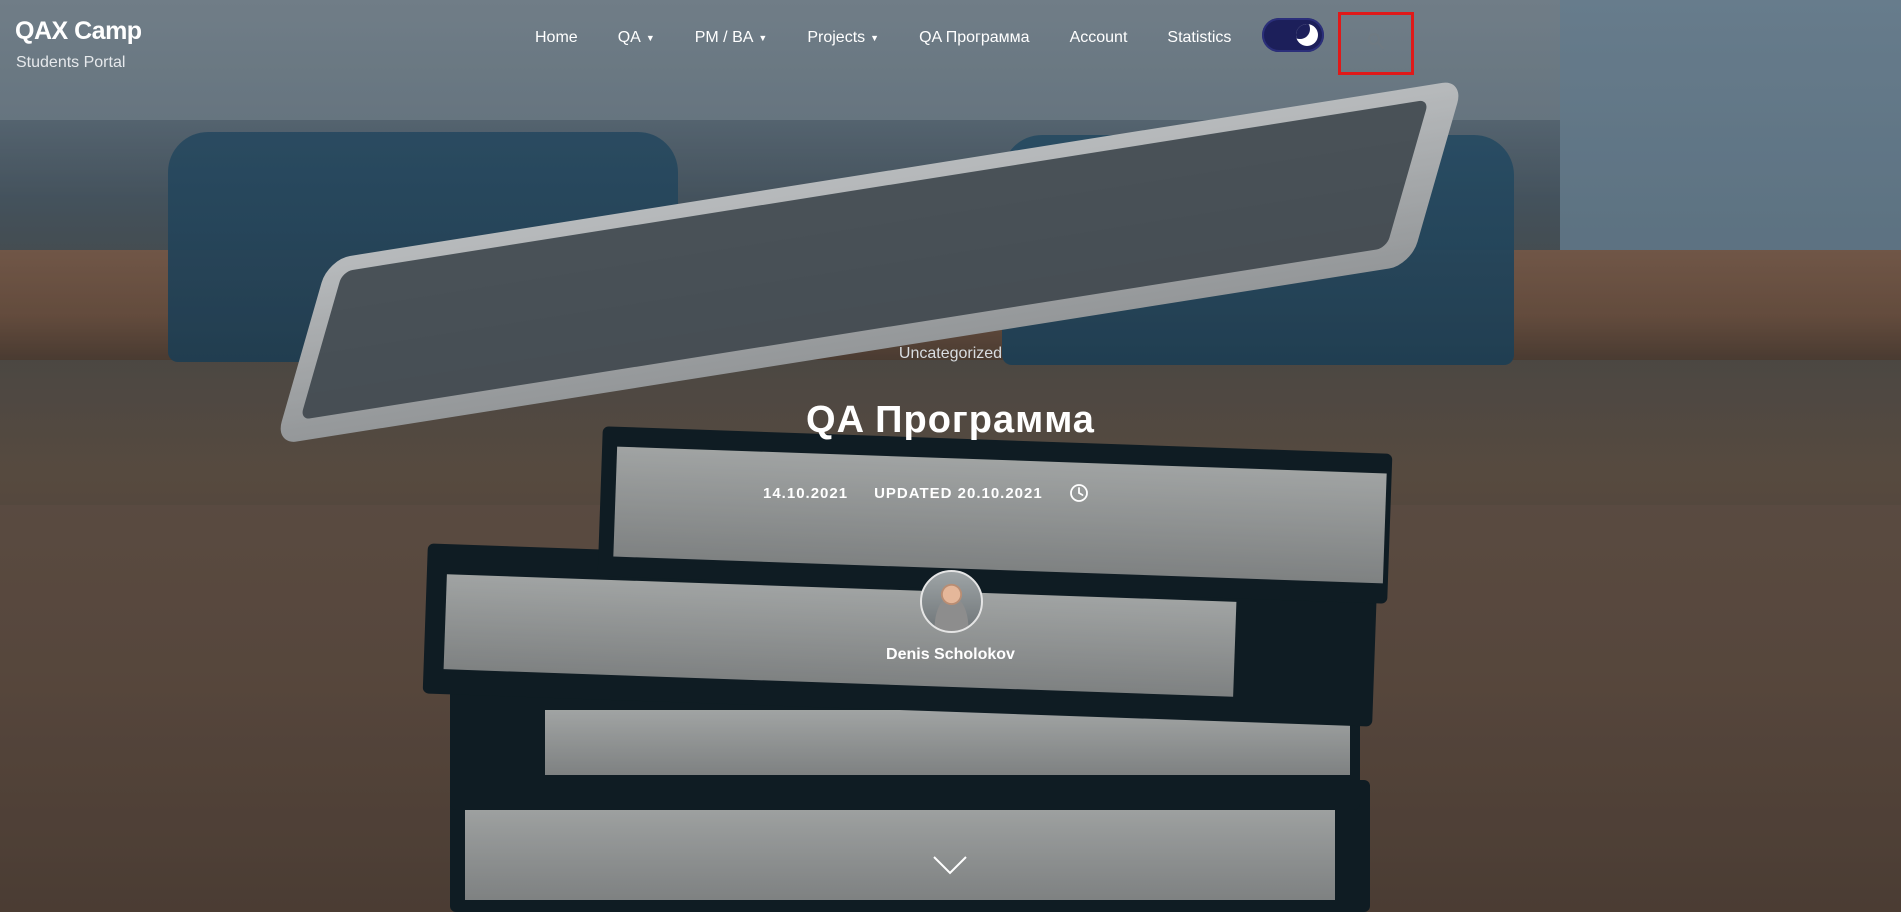 The height and width of the screenshot is (912, 1901). I want to click on nav-item-account: Account, so click(1099, 38).